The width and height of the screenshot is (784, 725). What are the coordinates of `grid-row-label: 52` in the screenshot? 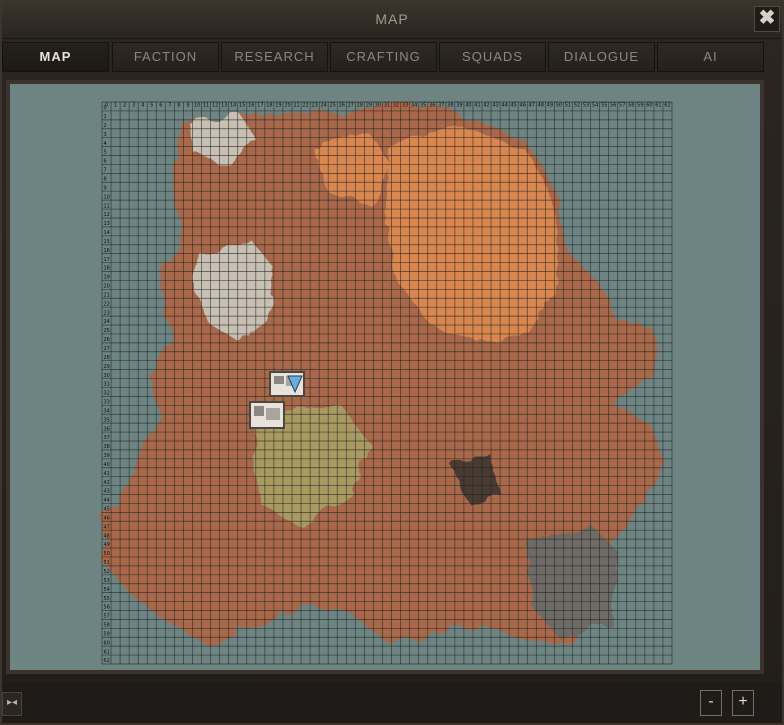 It's located at (107, 572).